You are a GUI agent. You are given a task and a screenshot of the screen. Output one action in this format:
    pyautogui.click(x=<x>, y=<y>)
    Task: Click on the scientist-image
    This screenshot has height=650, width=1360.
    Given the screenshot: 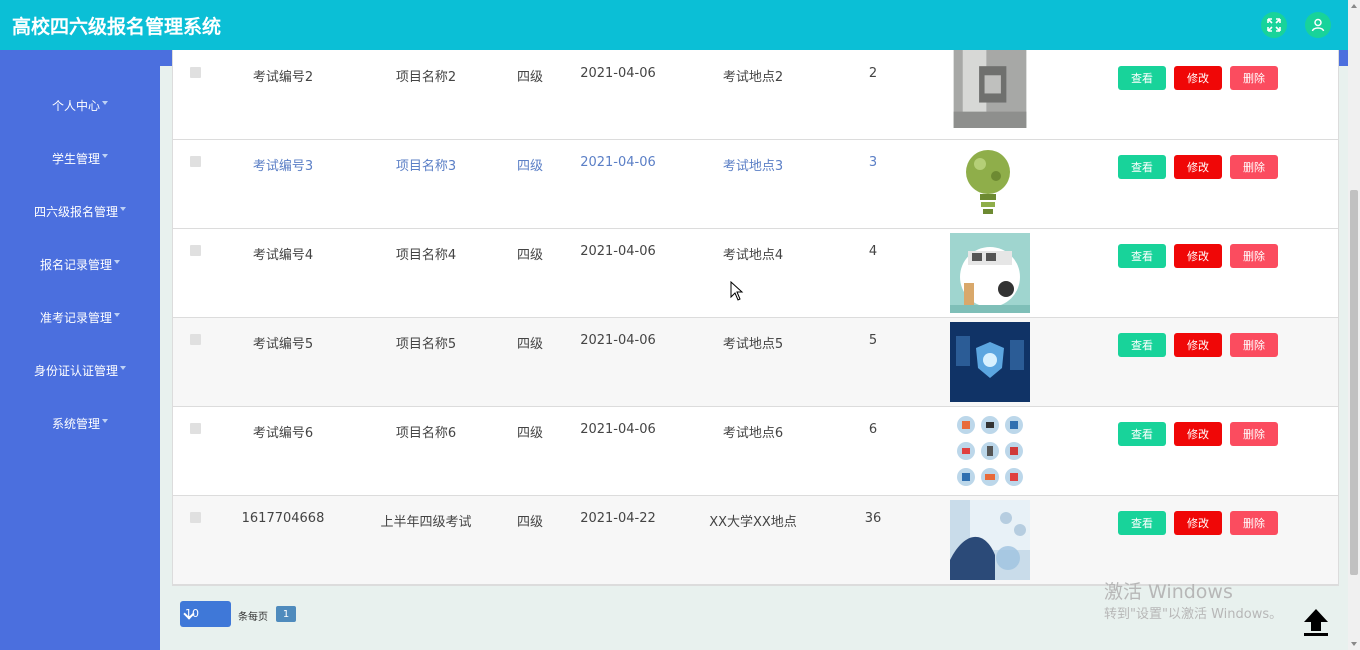 What is the action you would take?
    pyautogui.click(x=990, y=273)
    